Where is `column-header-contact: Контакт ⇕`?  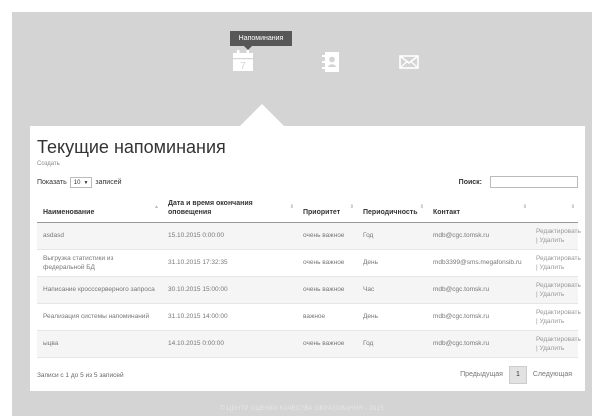
column-header-contact: Контакт ⇕ is located at coordinates (478, 208).